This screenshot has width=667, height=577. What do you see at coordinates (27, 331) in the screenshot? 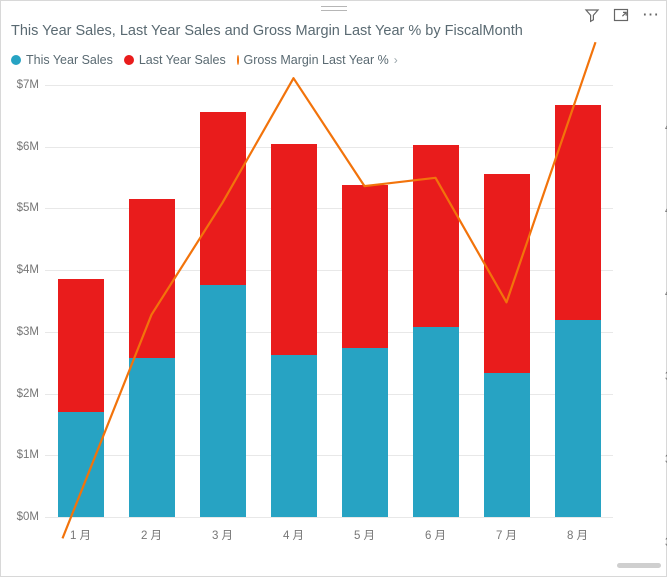
I see `y-axis-left-label: $3M` at bounding box center [27, 331].